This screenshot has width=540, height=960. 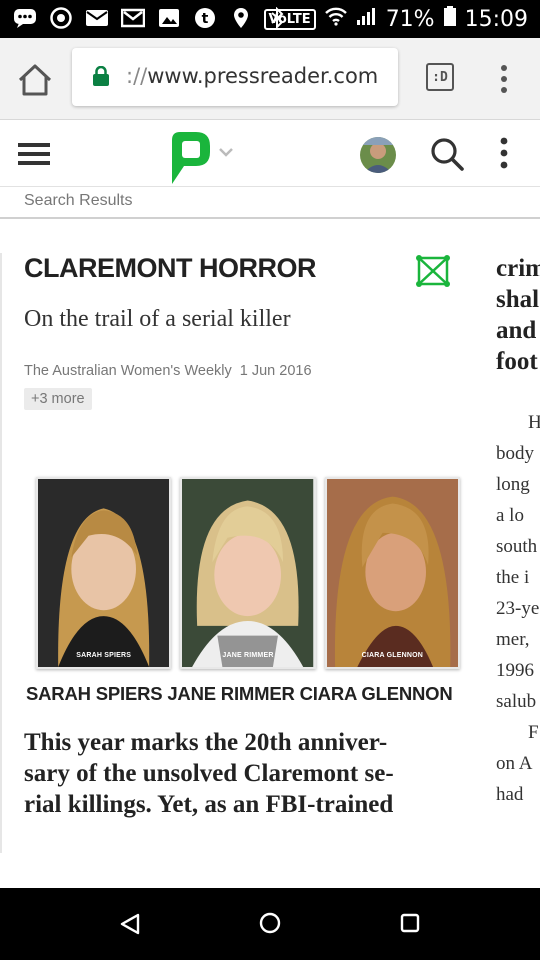 What do you see at coordinates (513, 484) in the screenshot?
I see `body-fragment: long` at bounding box center [513, 484].